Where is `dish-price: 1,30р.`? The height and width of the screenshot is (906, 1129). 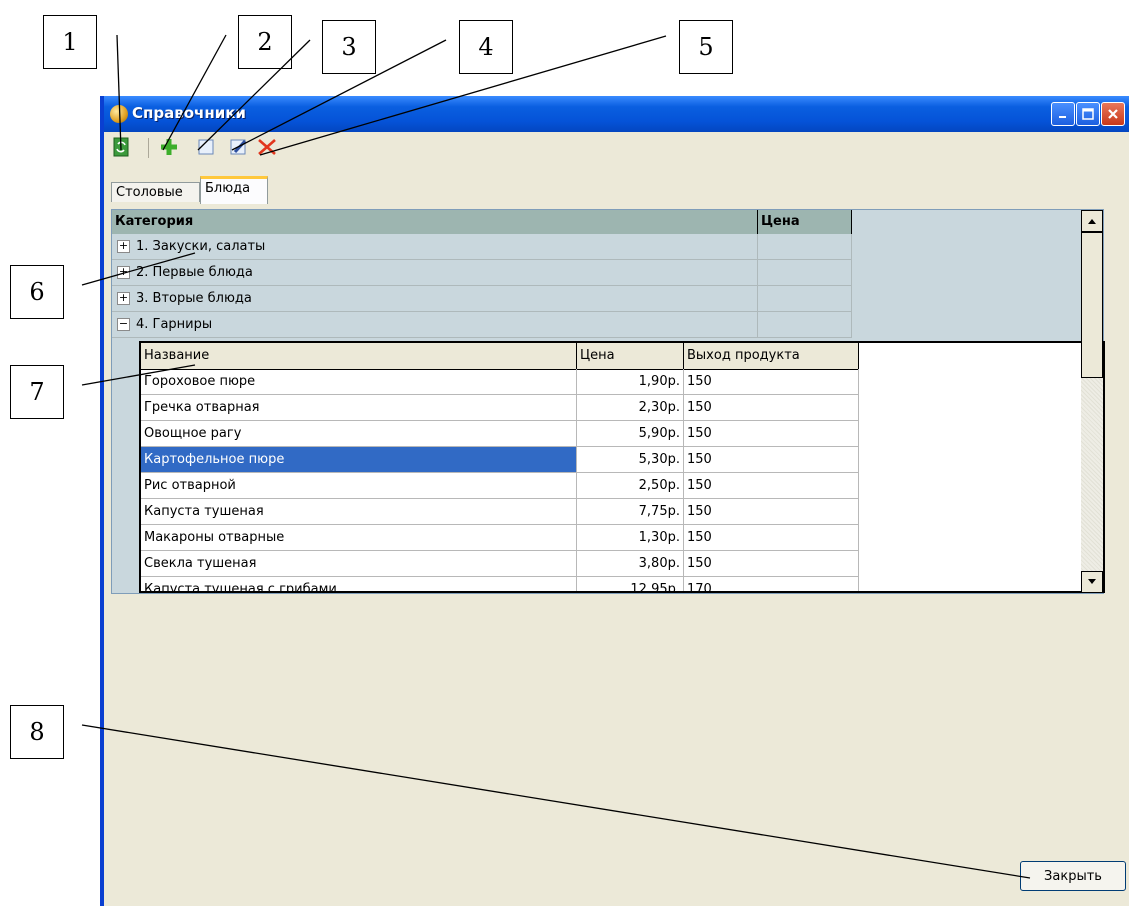 dish-price: 1,30р. is located at coordinates (630, 538).